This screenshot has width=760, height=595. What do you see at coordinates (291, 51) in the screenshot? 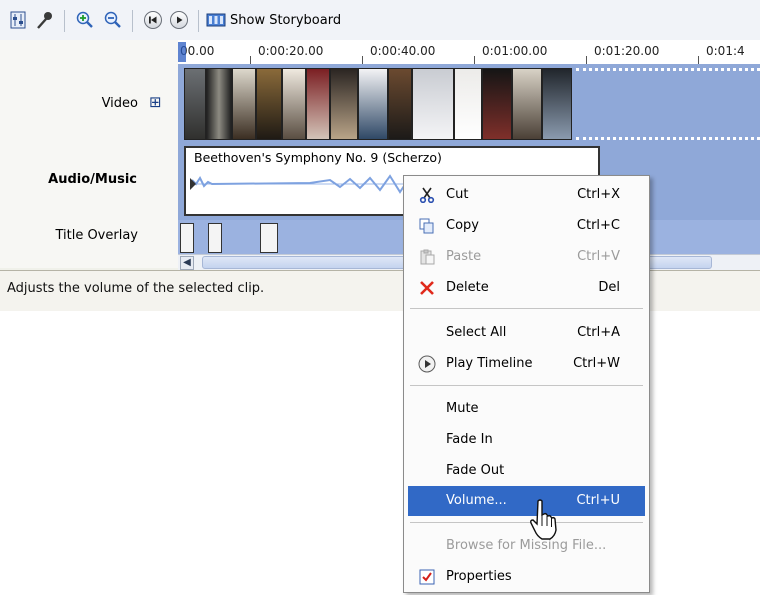
I see `ruler-tick-label: 0:00:20.00` at bounding box center [291, 51].